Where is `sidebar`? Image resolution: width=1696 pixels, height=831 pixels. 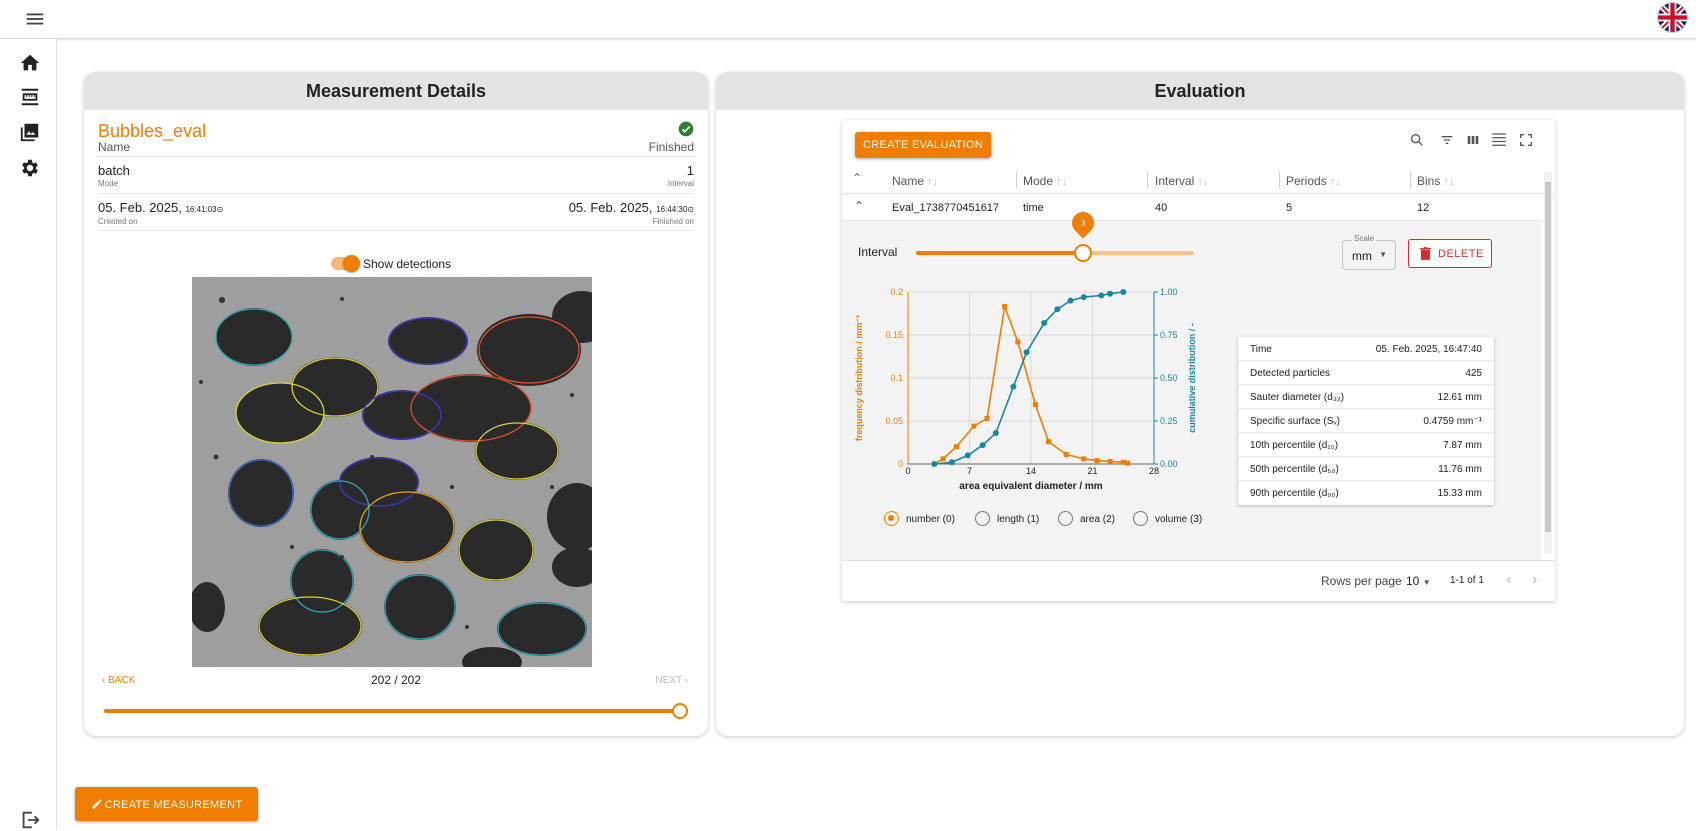 sidebar is located at coordinates (28, 434).